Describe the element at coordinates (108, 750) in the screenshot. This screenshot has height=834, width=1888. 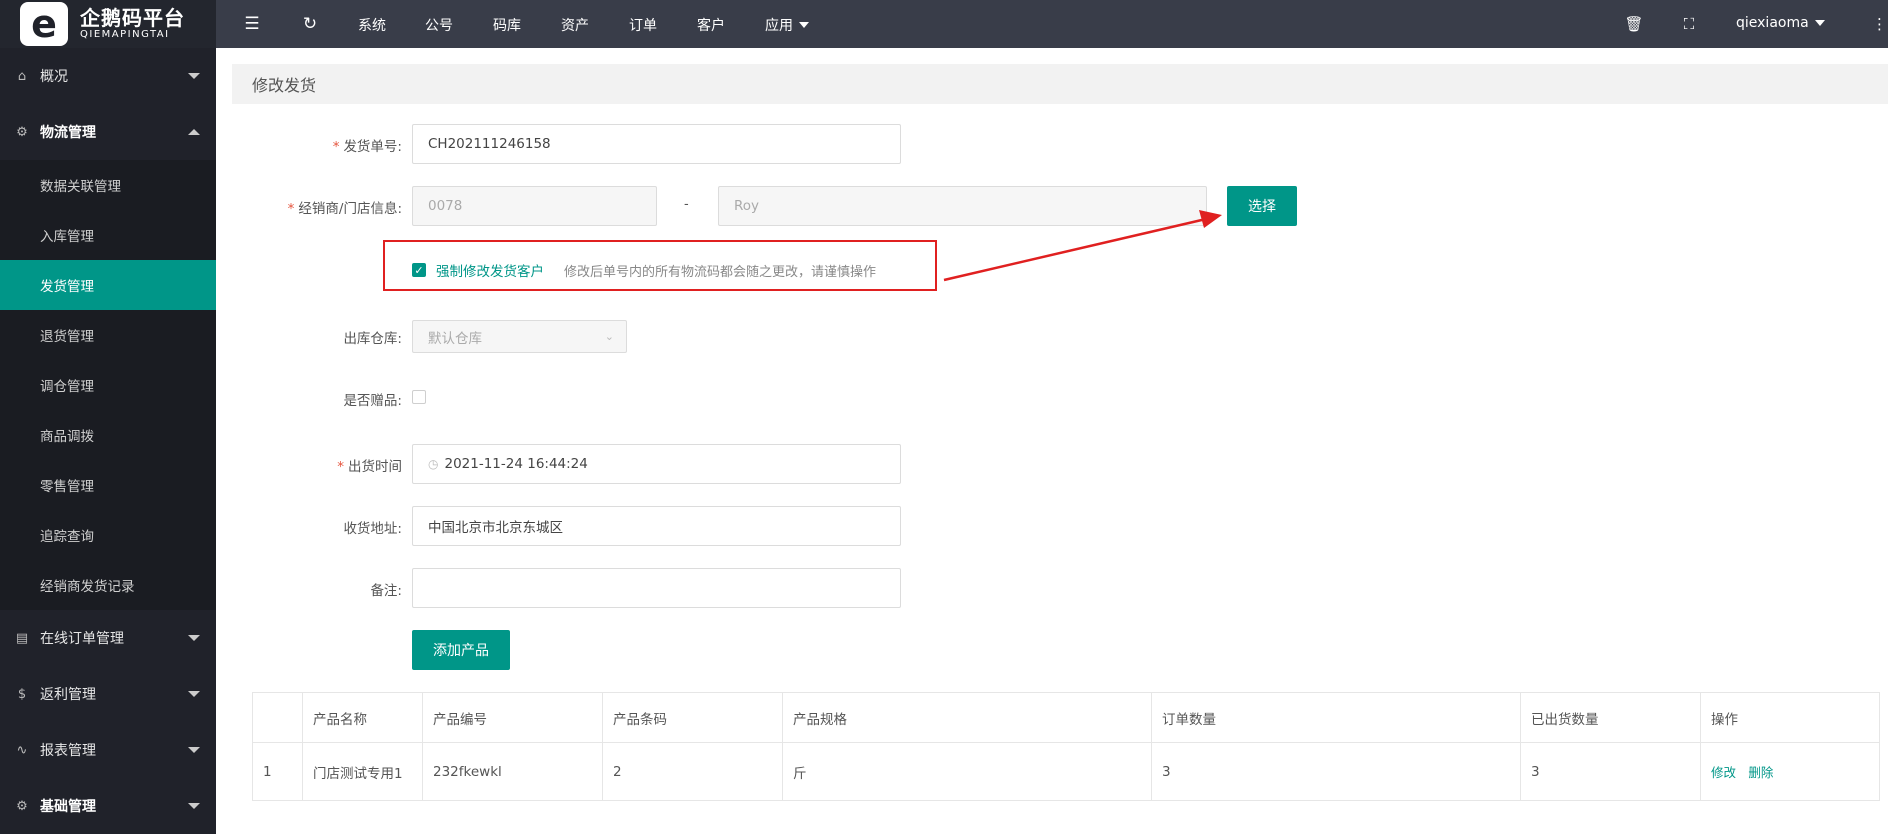
I see `sidebar-item-reports: ∿ 报表管理` at that location.